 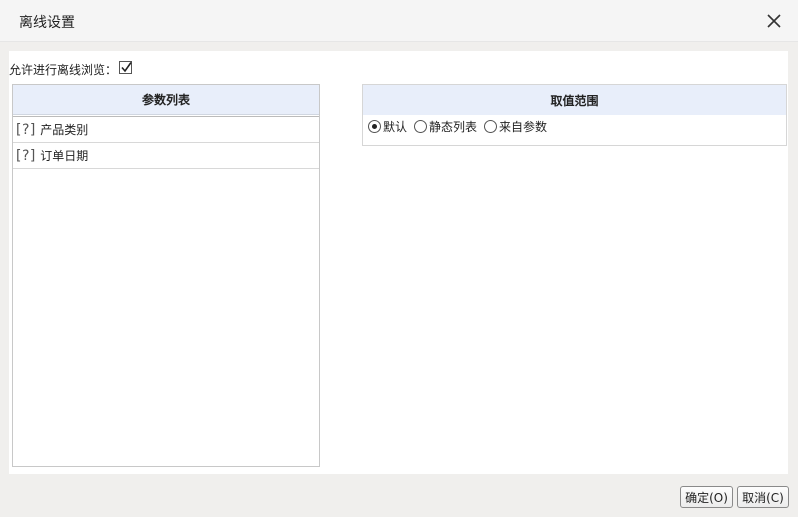 I want to click on value-range-options: 默认 静态列表 来自参数, so click(x=574, y=126).